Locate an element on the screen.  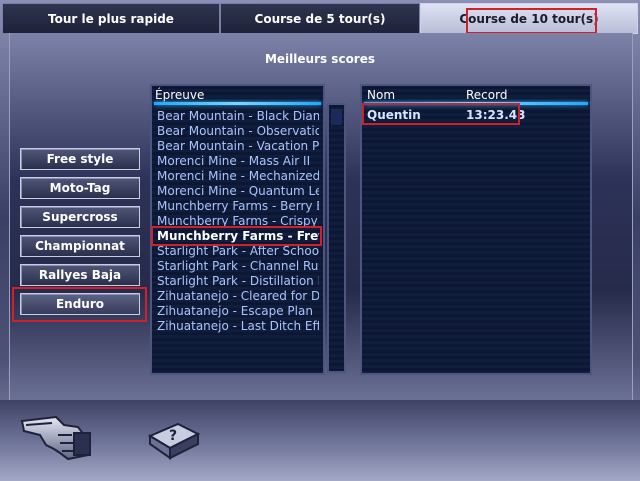
scores-name-header: Nom is located at coordinates (381, 95).